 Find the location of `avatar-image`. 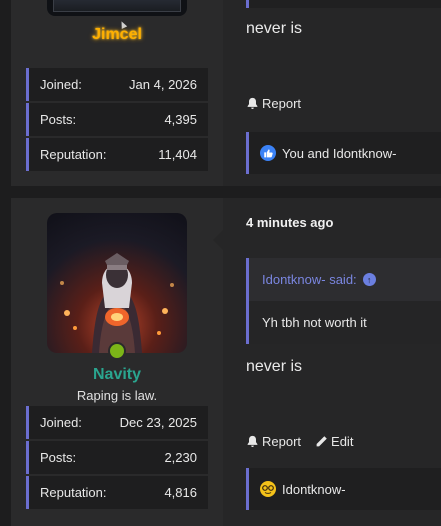

avatar-image is located at coordinates (117, 303).